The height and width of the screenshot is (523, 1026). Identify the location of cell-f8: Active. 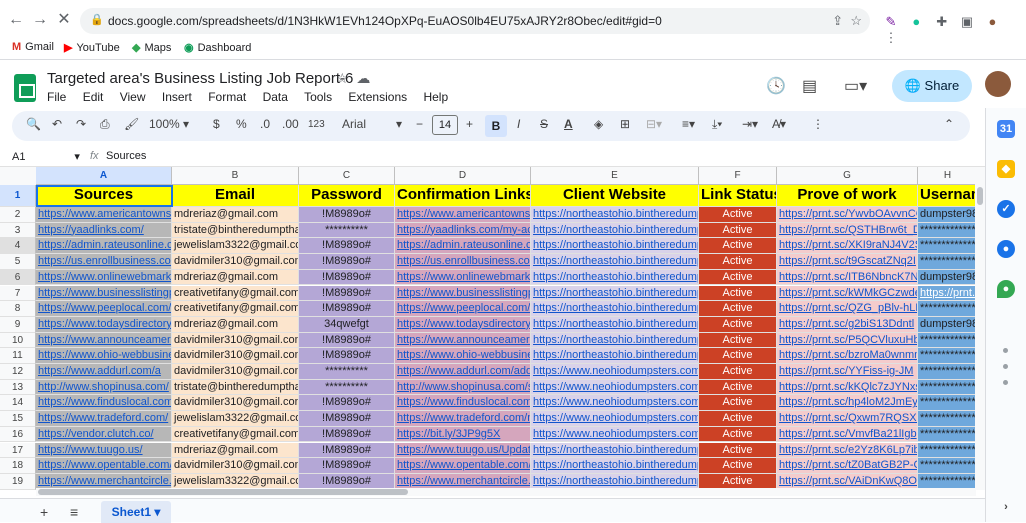
(738, 309).